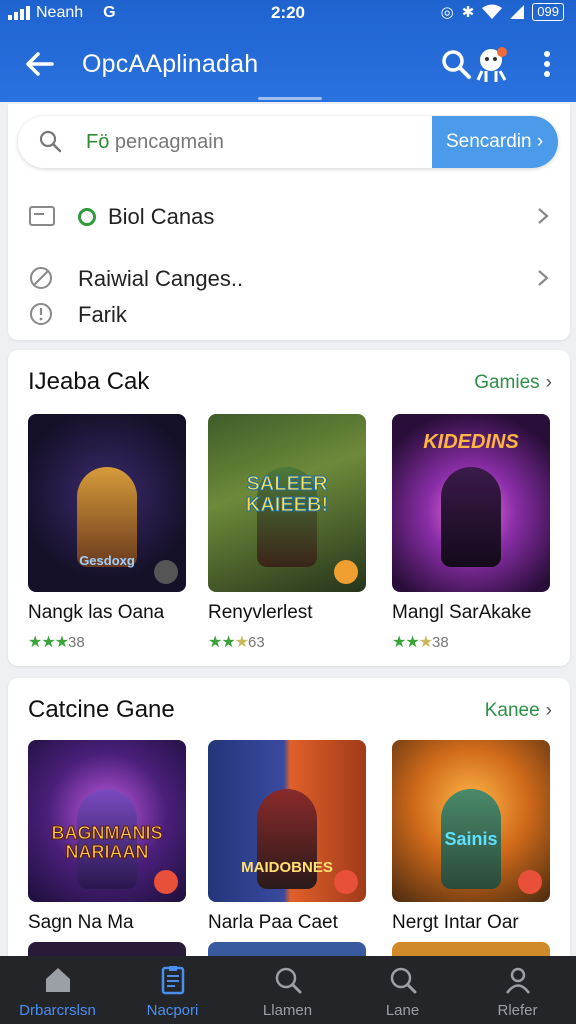 The width and height of the screenshot is (576, 1024). I want to click on nav-label: Nacpori, so click(172, 1010).